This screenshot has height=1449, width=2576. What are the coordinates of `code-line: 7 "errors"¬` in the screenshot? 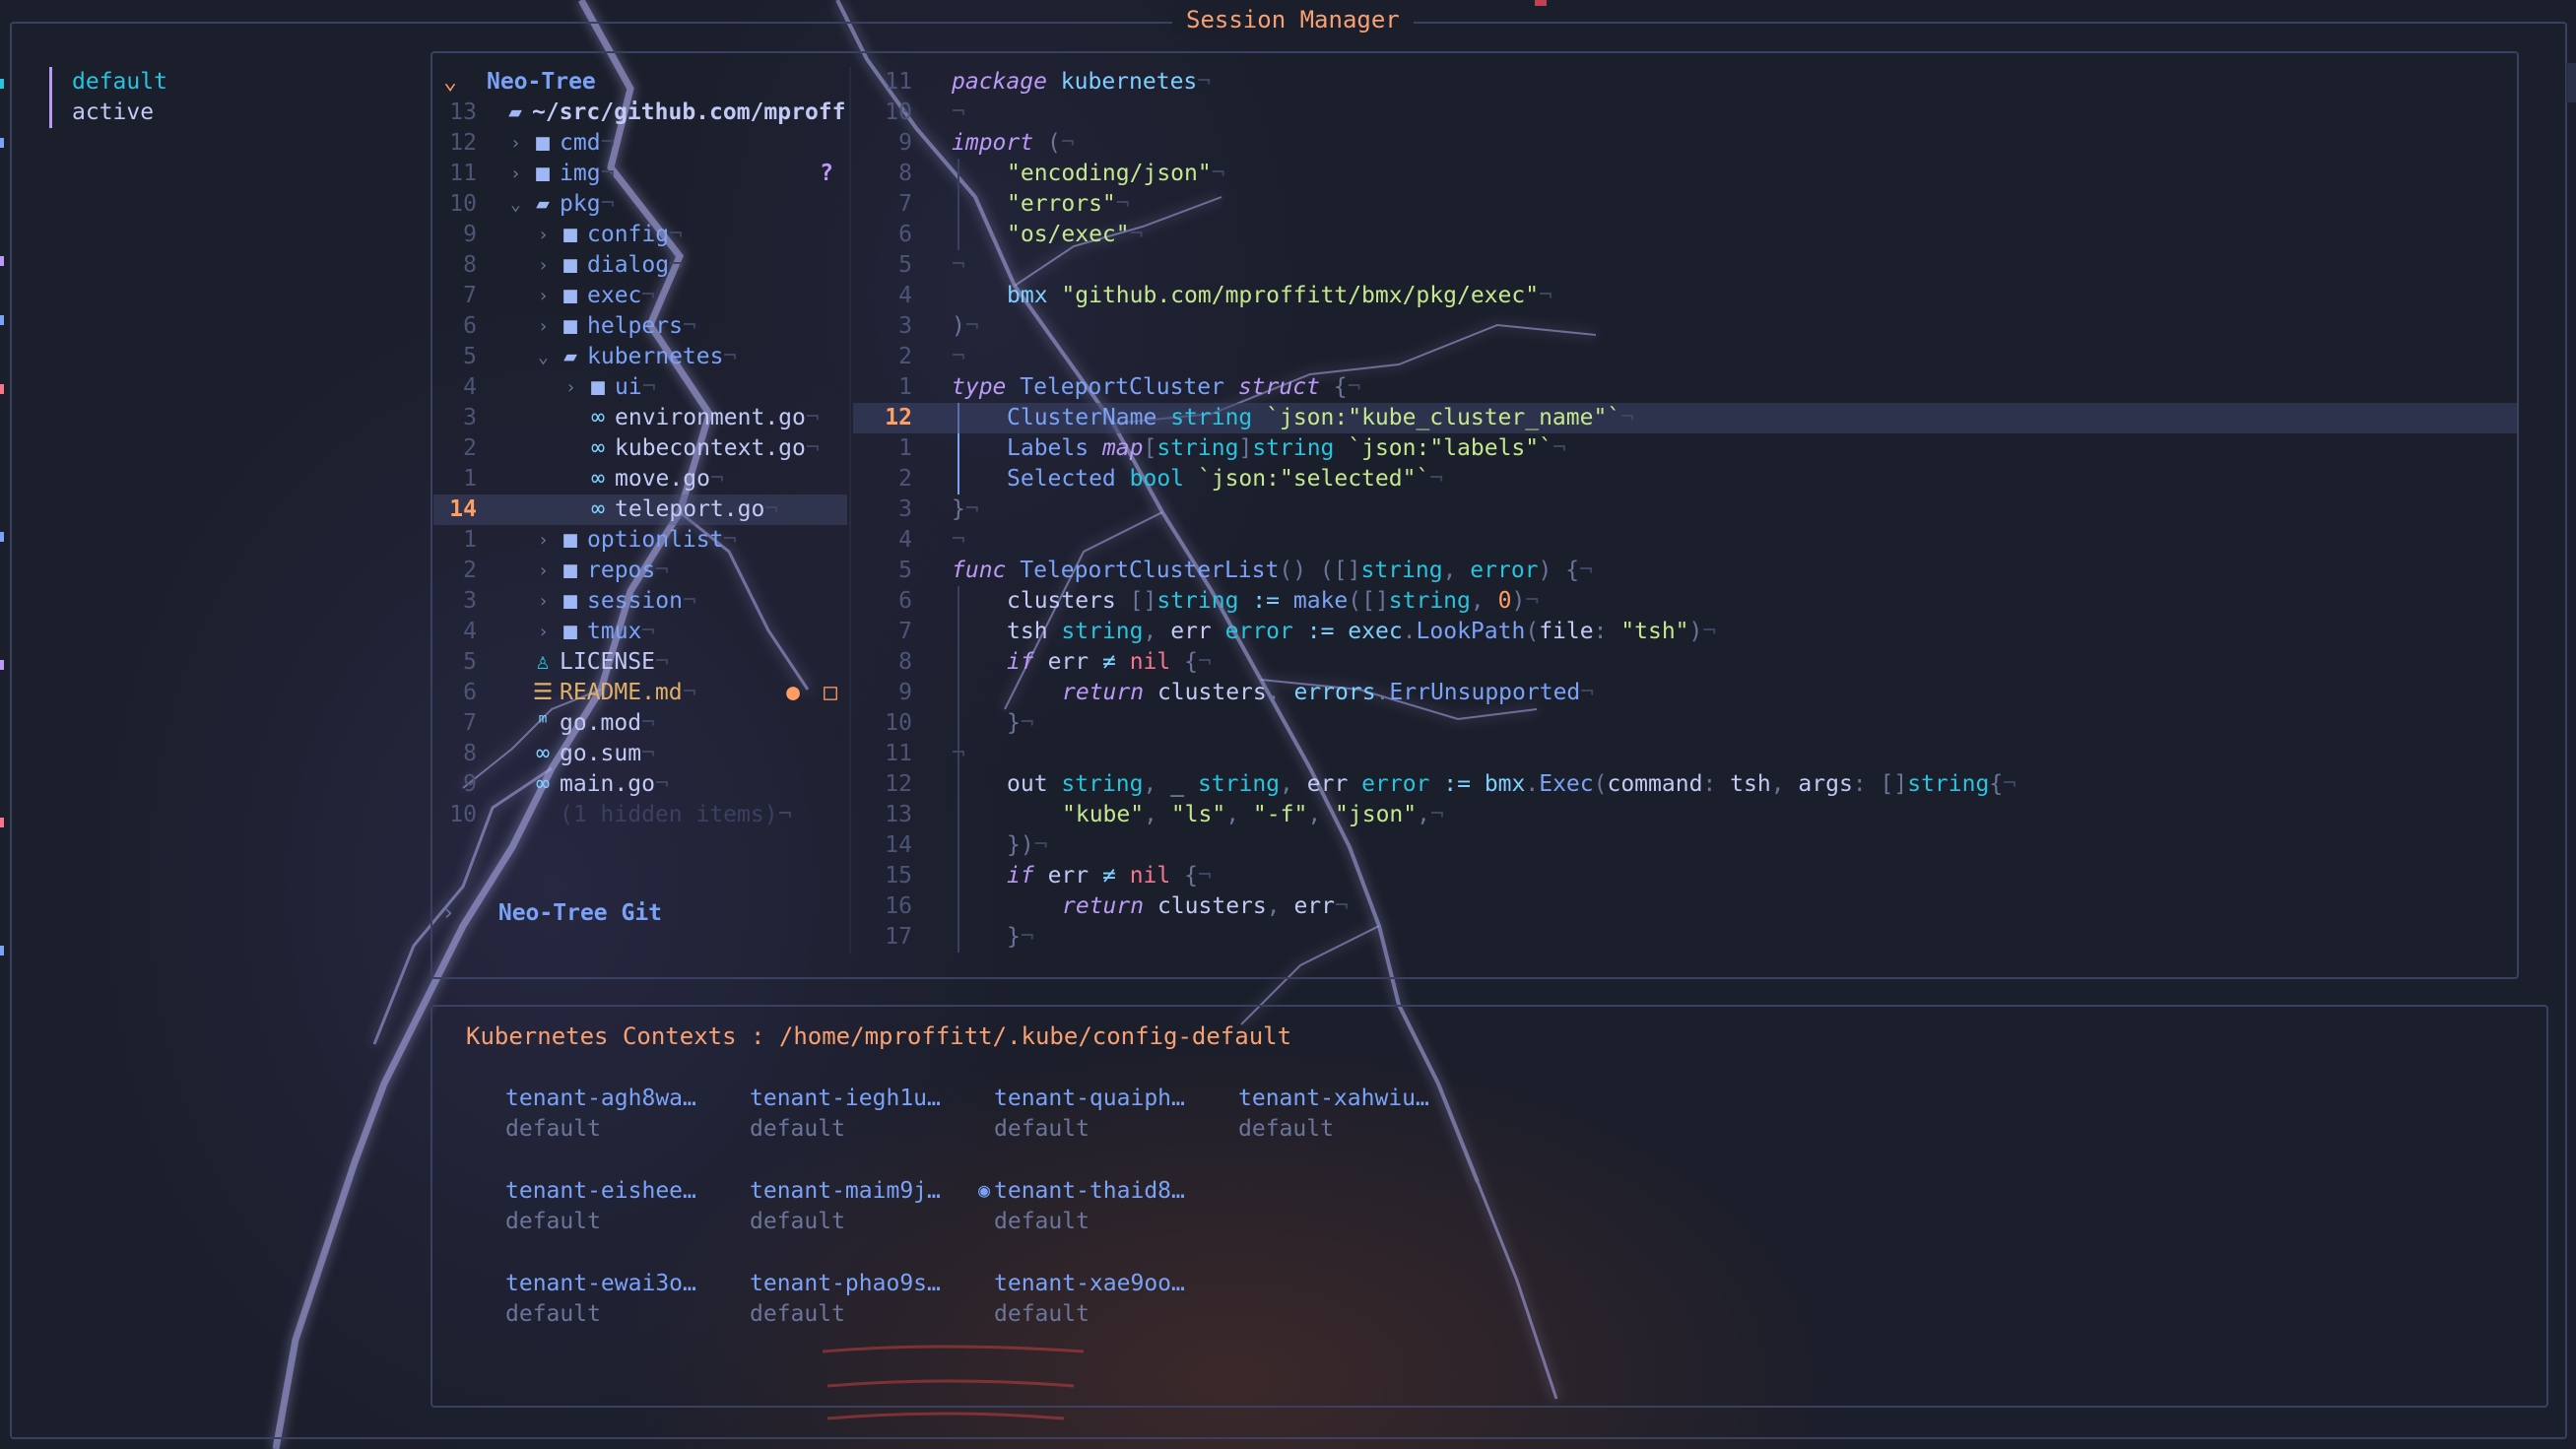 It's located at (1686, 204).